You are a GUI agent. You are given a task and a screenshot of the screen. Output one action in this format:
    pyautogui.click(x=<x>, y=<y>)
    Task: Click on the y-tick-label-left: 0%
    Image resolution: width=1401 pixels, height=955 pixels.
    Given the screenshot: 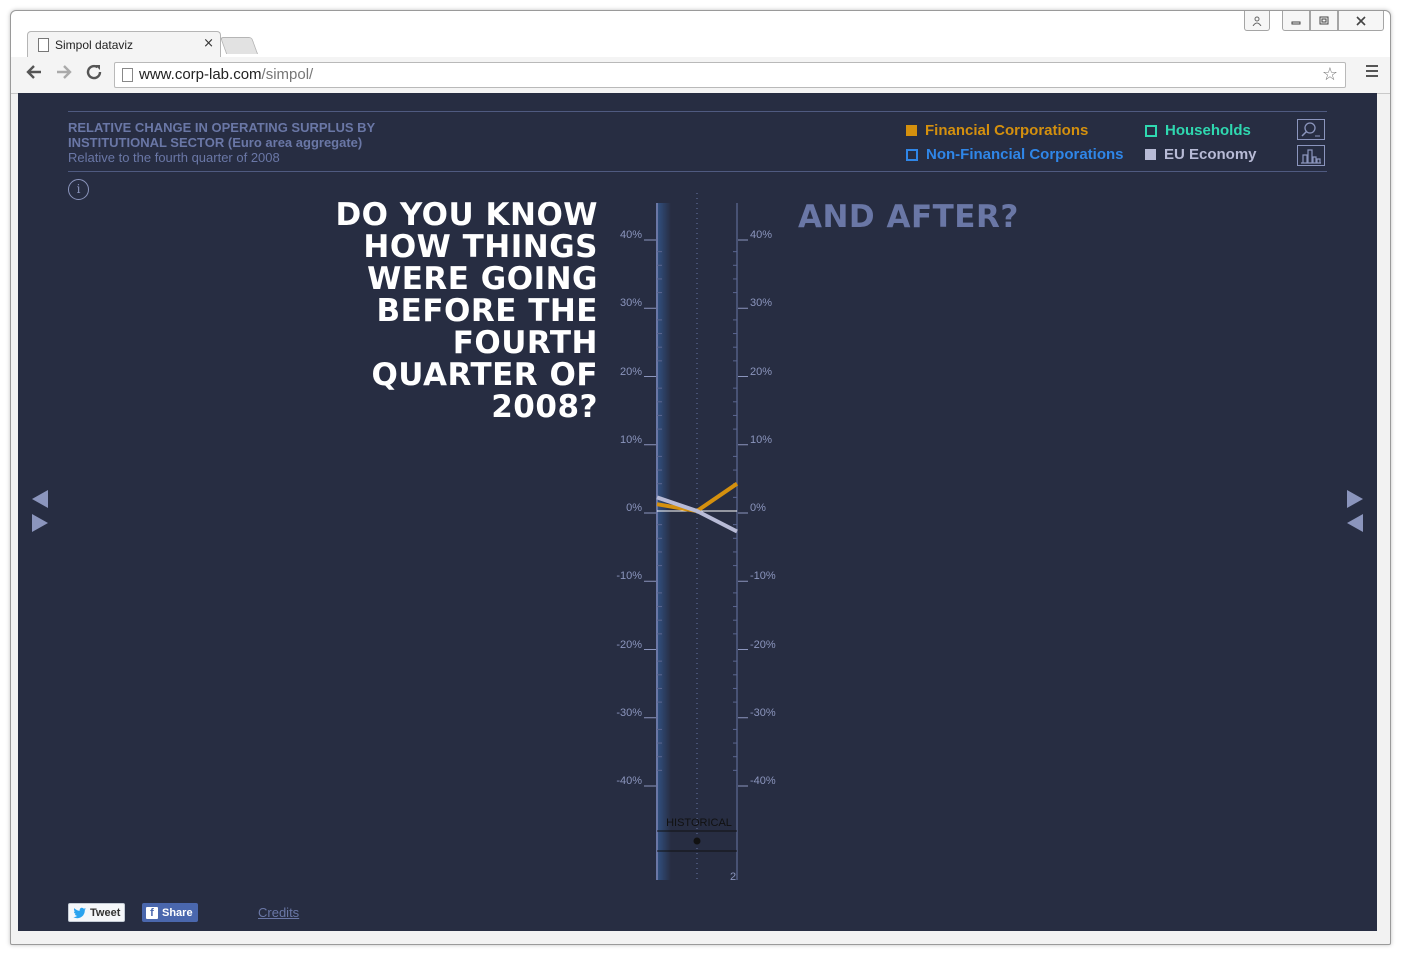 What is the action you would take?
    pyautogui.click(x=634, y=508)
    